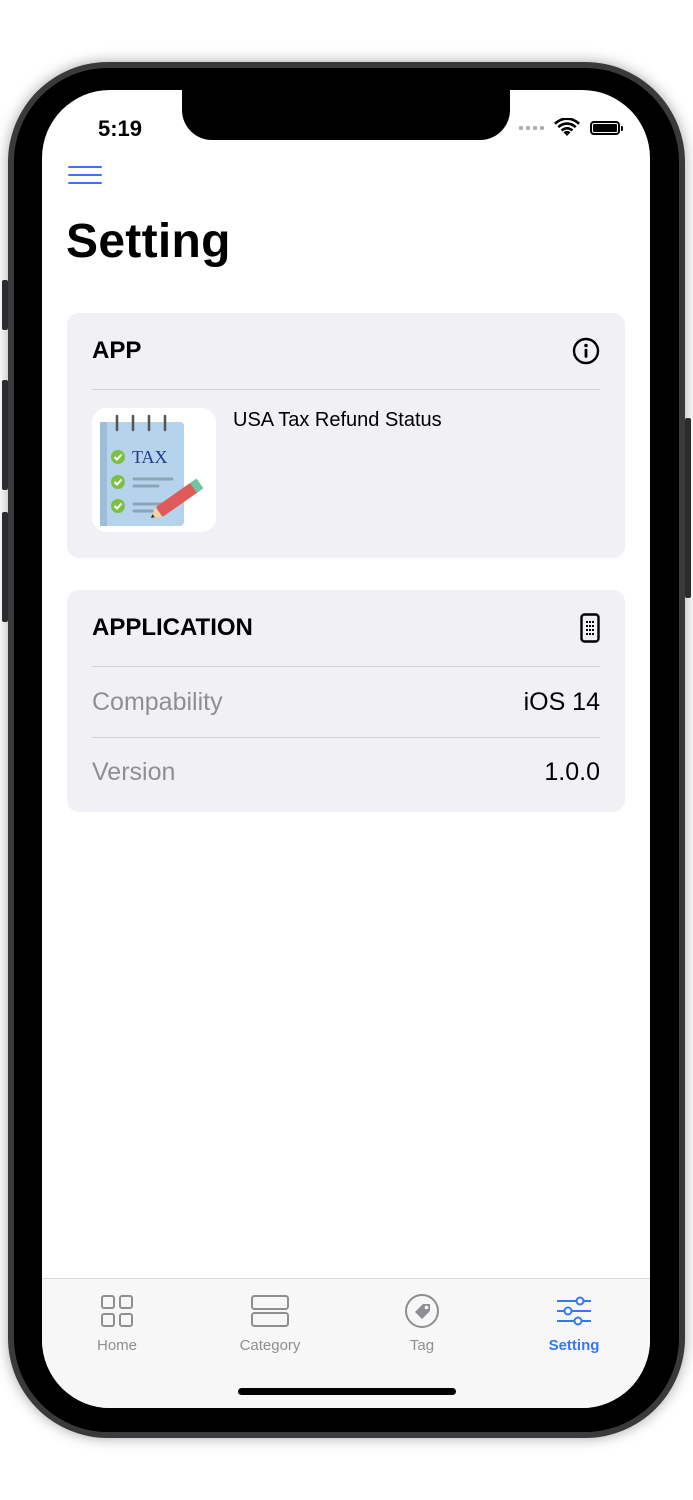 This screenshot has width=693, height=1500. I want to click on compatibility-row: Compability iOS 14, so click(346, 702).